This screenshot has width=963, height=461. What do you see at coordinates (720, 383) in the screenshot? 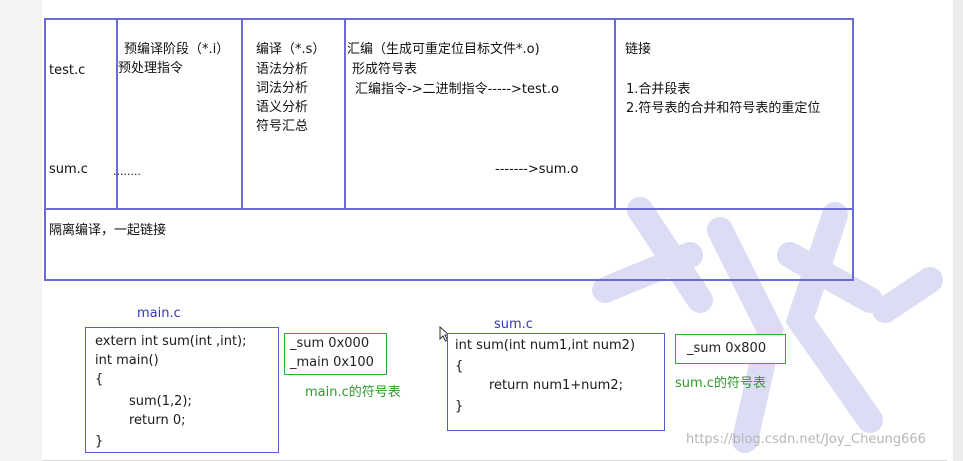
I see `sum-c-symtab-label: sum.c的符号表` at bounding box center [720, 383].